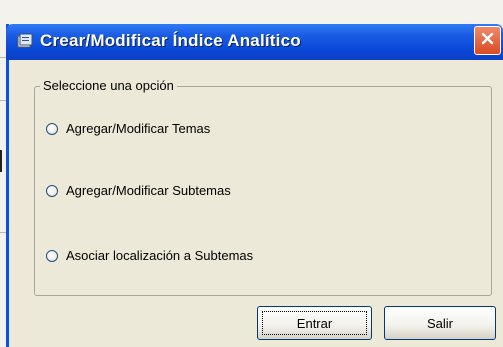  Describe the element at coordinates (160, 255) in the screenshot. I see `radio-label: Asociar localización a Subtemas` at that location.